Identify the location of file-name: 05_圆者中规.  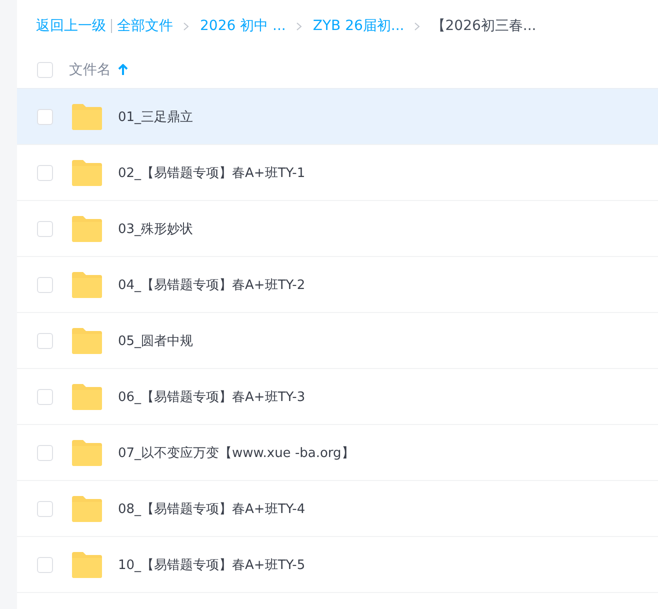
(156, 341).